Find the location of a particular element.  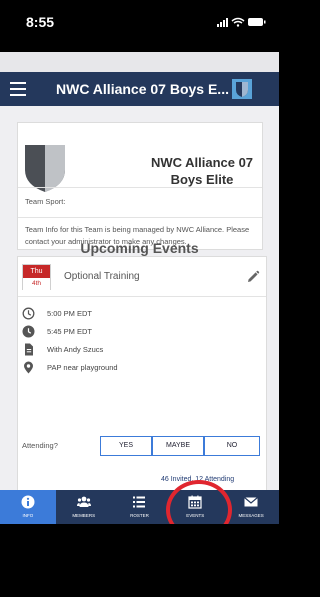

tab-members: MEMBERS is located at coordinates (84, 507).